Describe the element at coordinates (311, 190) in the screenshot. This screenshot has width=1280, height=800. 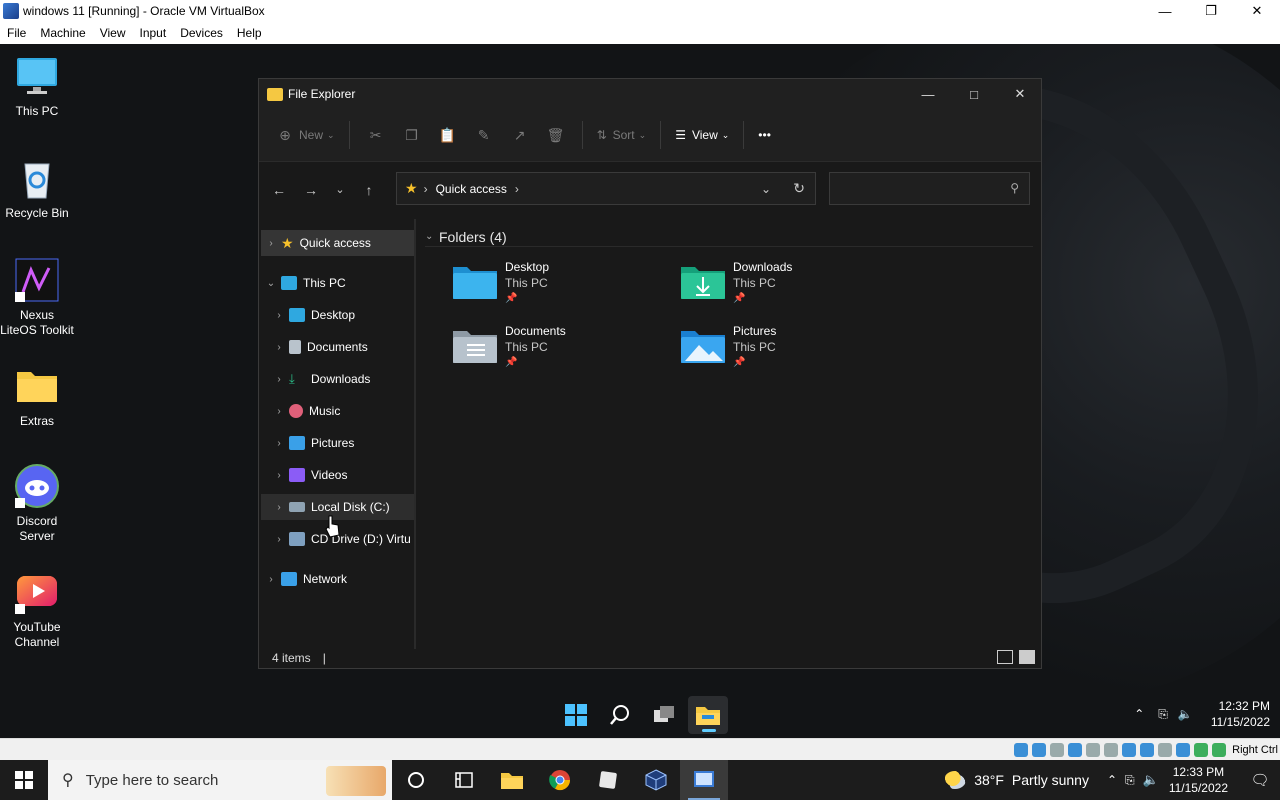
I see `forward-arrow-icon: →` at that location.